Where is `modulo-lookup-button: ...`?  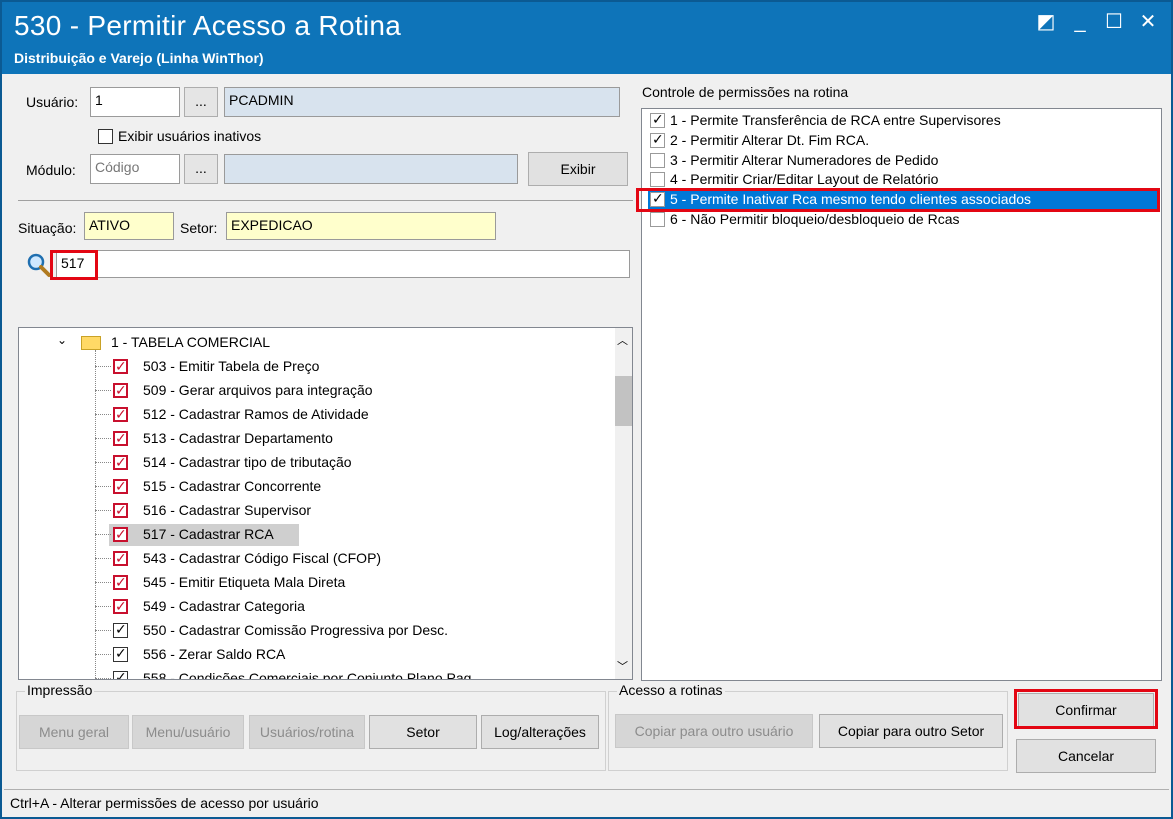
modulo-lookup-button: ... is located at coordinates (201, 169).